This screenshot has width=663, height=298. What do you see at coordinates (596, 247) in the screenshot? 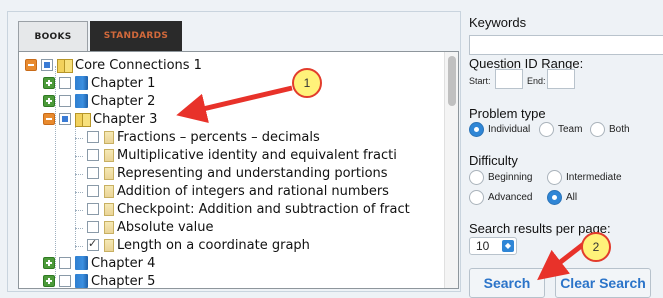
I see `callout-2: 2` at bounding box center [596, 247].